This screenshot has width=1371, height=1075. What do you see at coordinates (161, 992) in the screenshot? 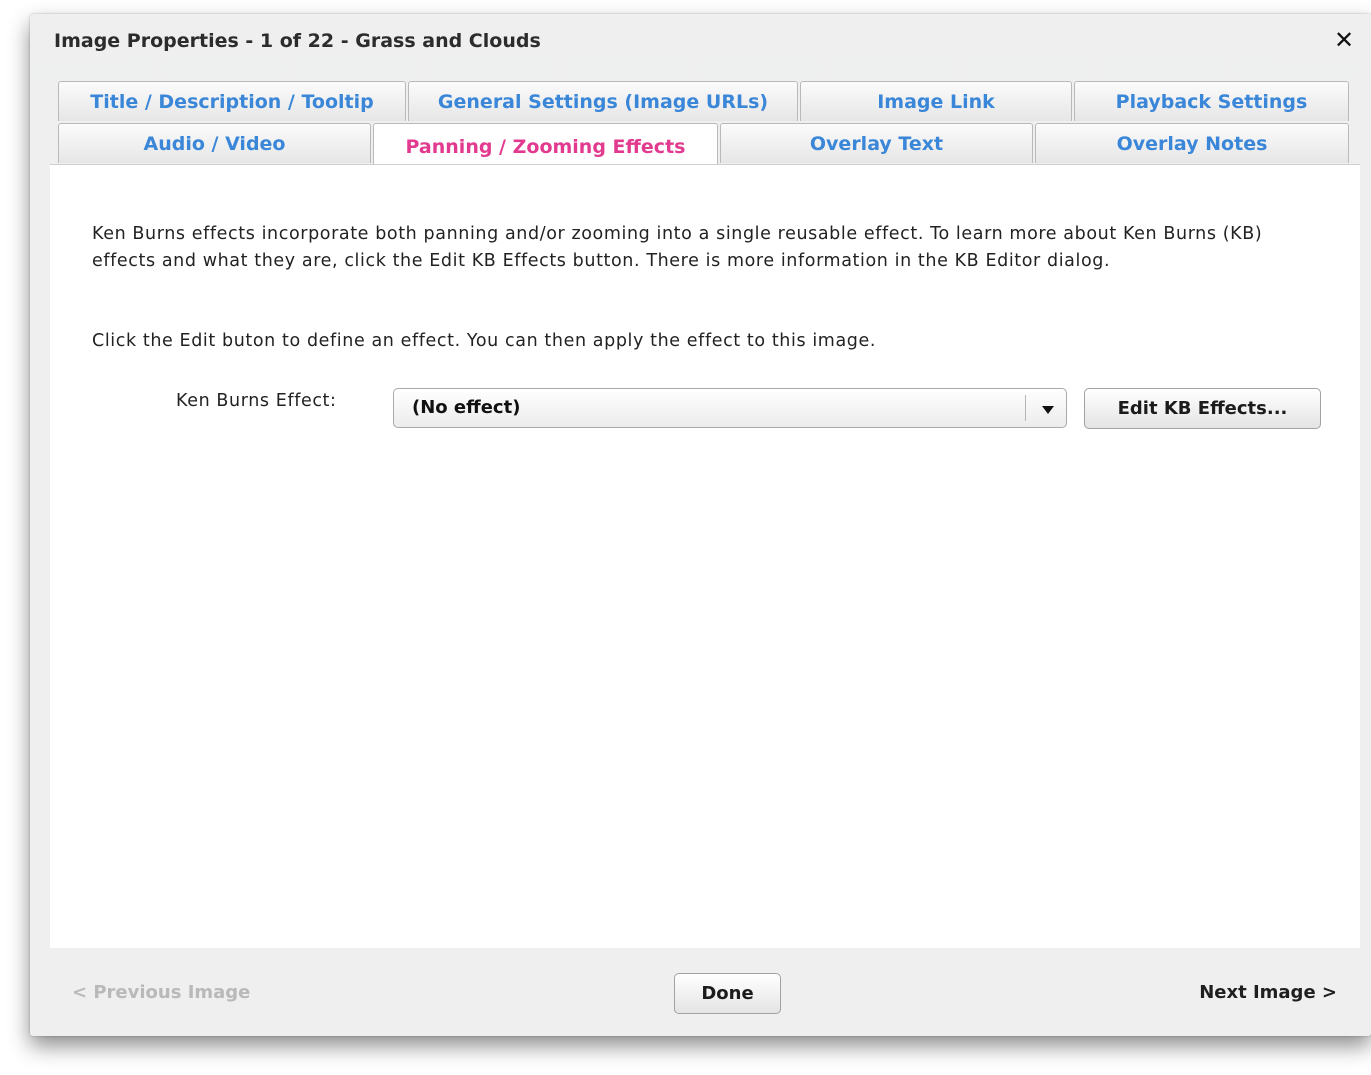
I see `previous-image-link: < Previous Image` at bounding box center [161, 992].